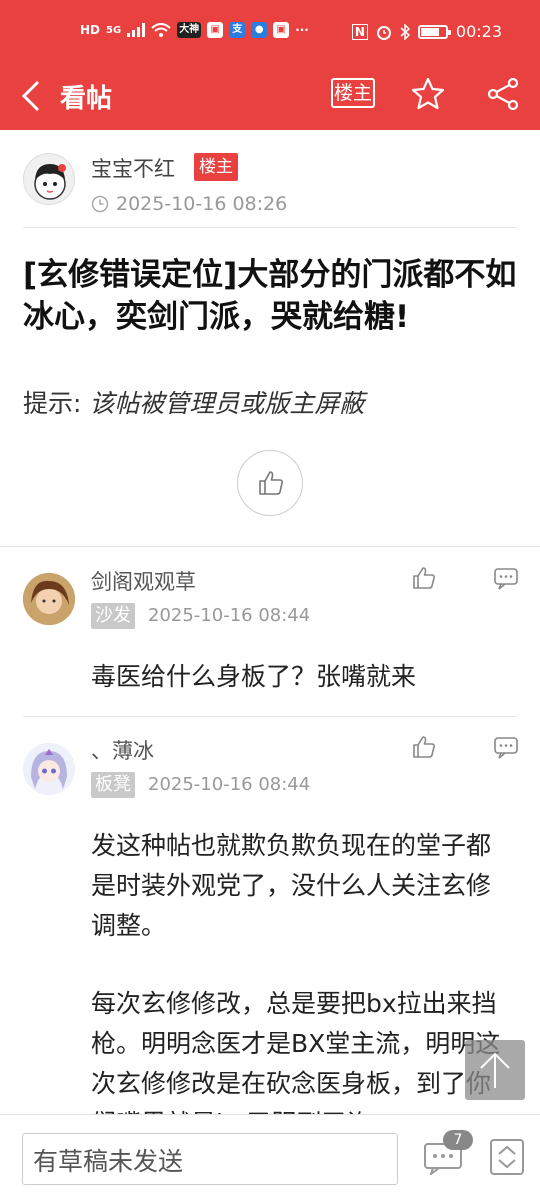 Image resolution: width=540 pixels, height=1200 pixels. I want to click on comment-count-badge: 7, so click(458, 1140).